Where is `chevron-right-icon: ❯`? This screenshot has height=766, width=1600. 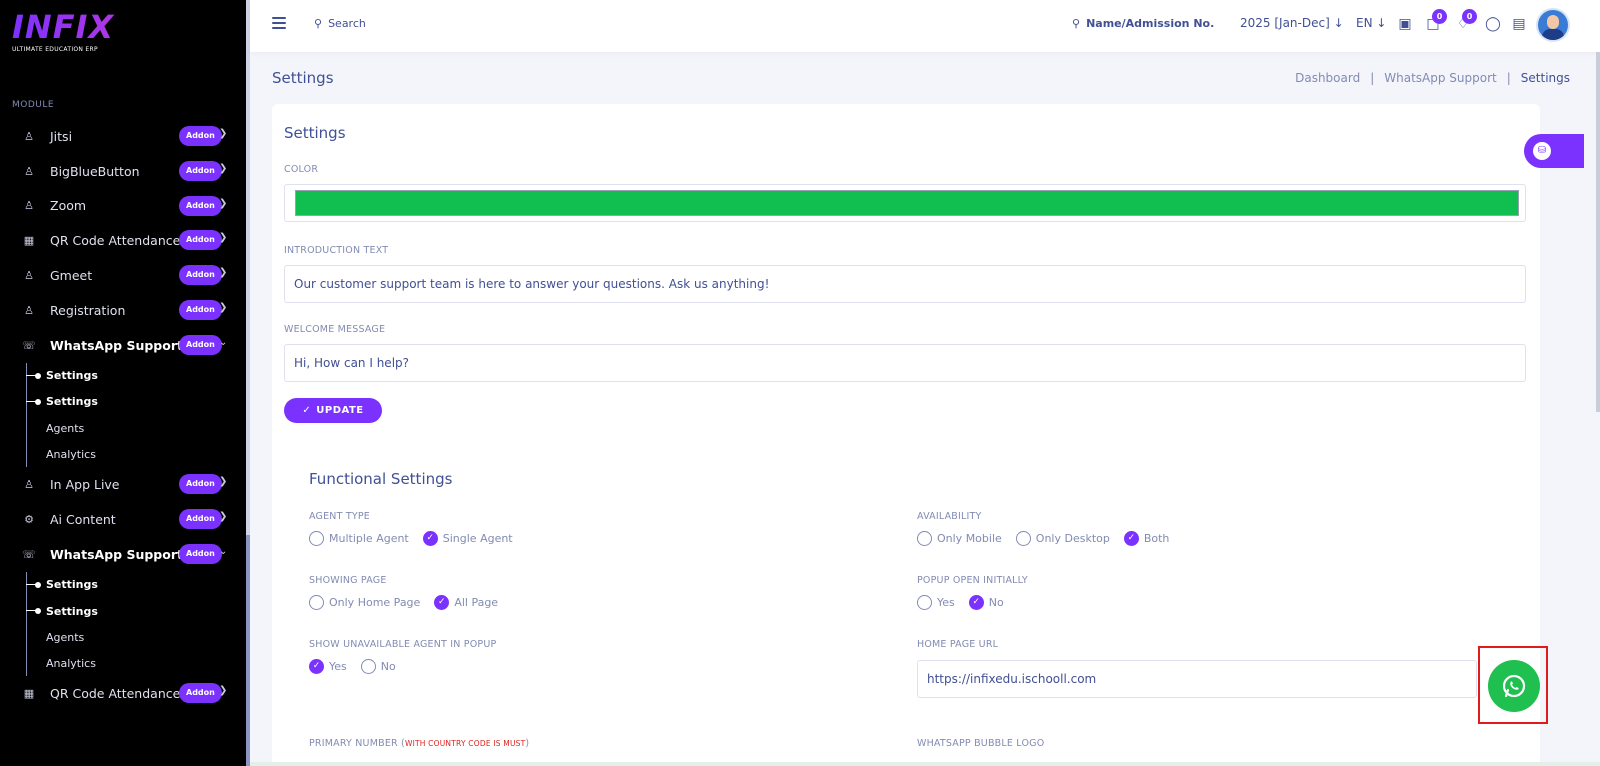 chevron-right-icon: ❯ is located at coordinates (223, 133).